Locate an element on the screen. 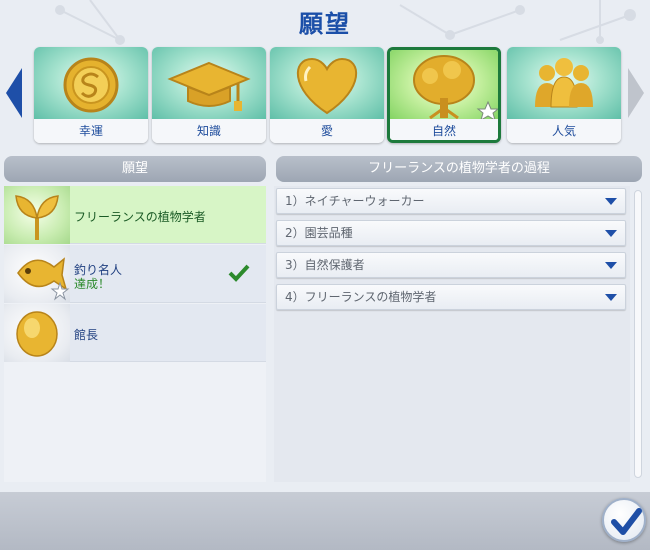 The height and width of the screenshot is (550, 650). confirm-button is located at coordinates (624, 520).